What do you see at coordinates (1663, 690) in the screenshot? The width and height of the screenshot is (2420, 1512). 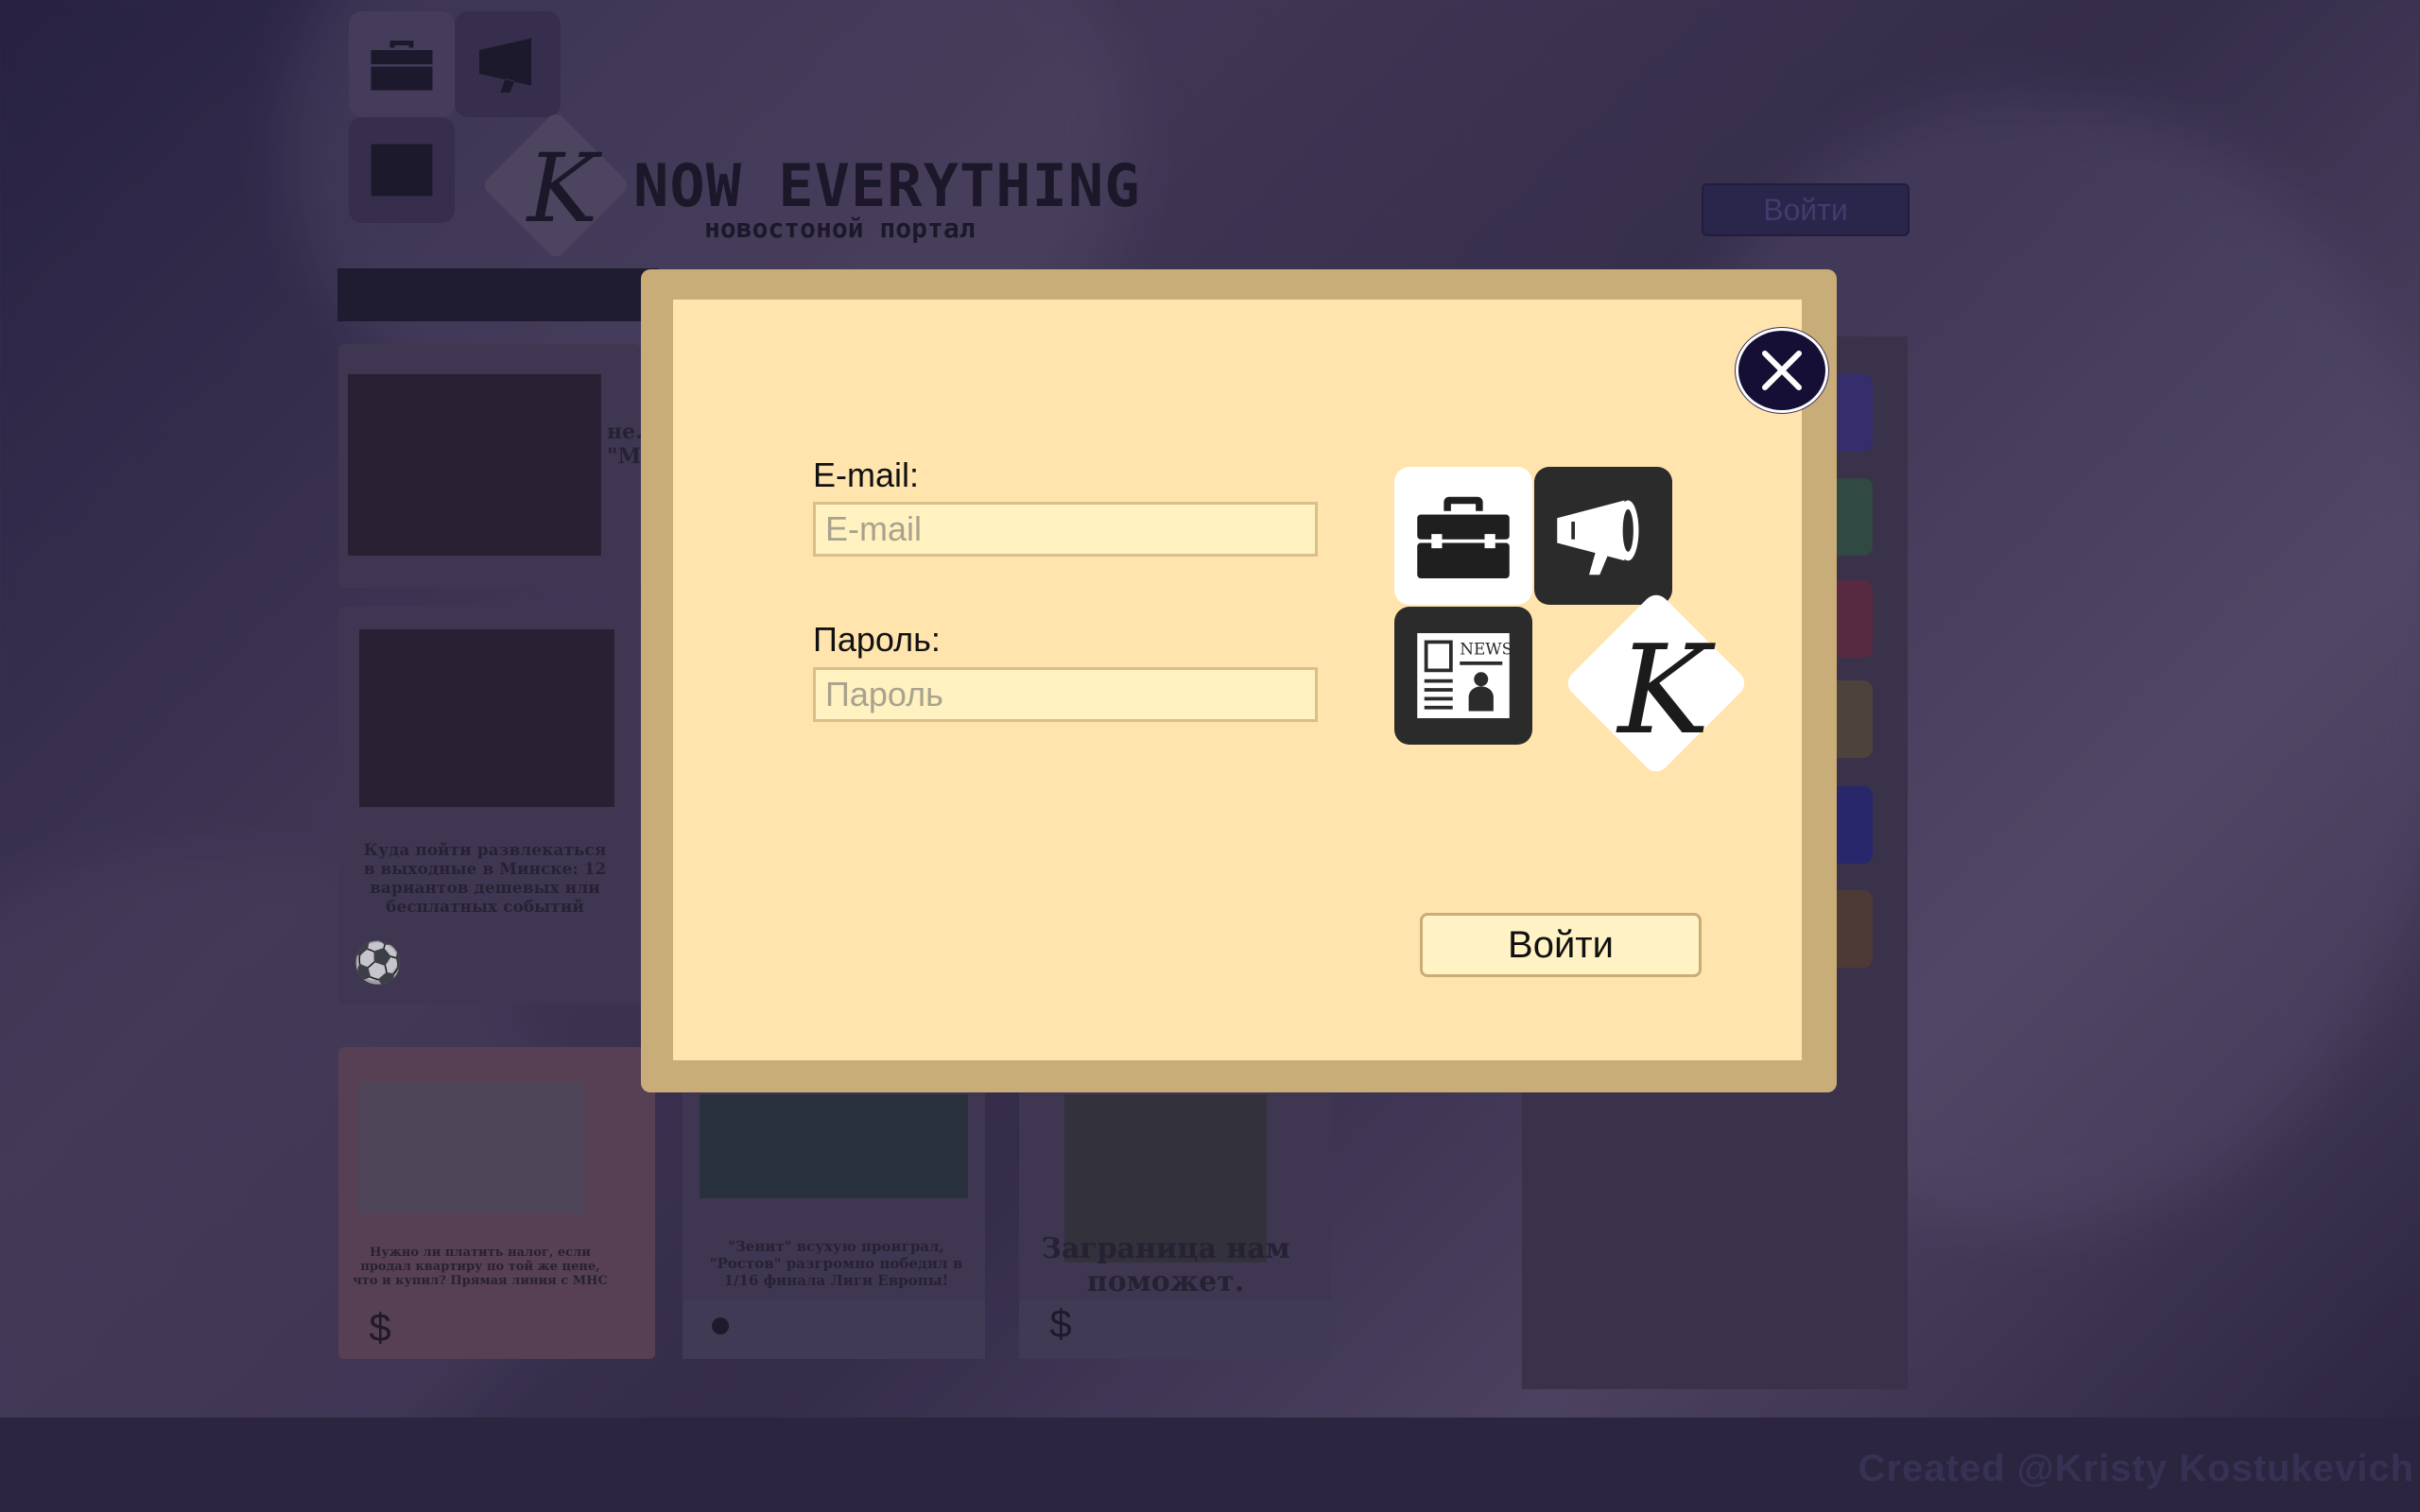 I see `modal-logo-letter: K` at bounding box center [1663, 690].